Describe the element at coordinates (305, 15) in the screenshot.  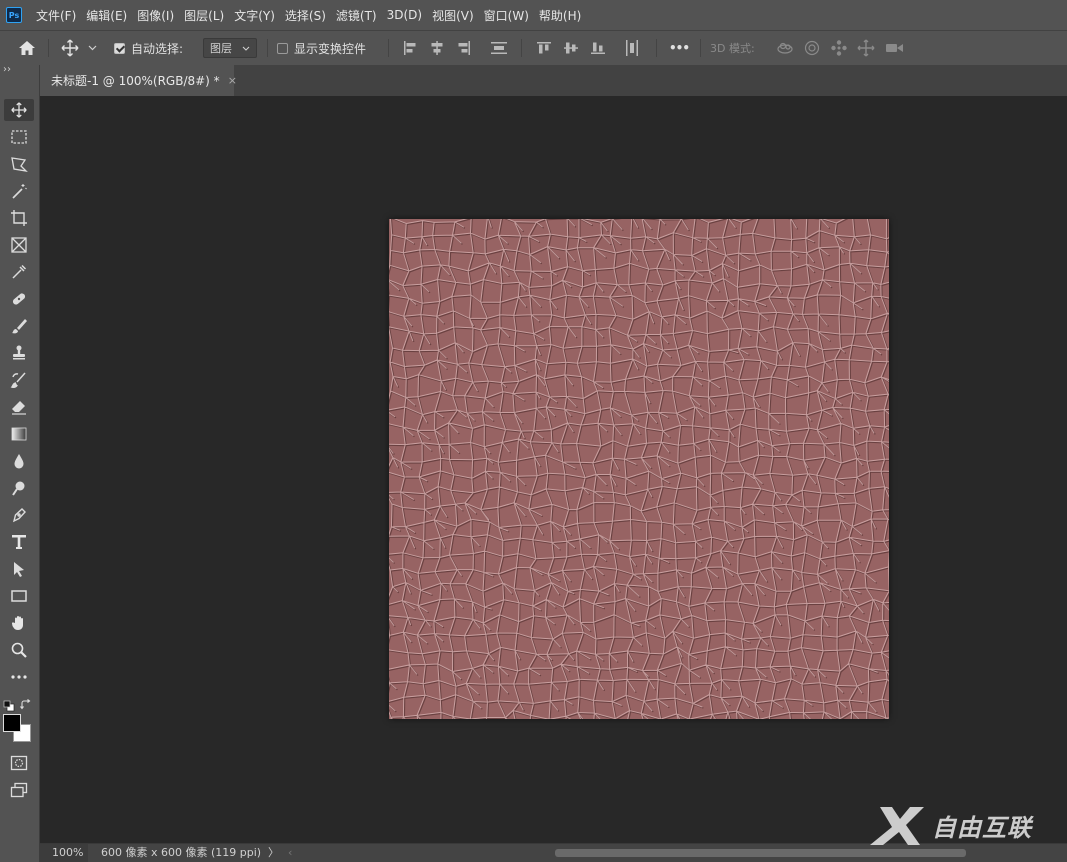
I see `menu-select: 选择(S)` at that location.